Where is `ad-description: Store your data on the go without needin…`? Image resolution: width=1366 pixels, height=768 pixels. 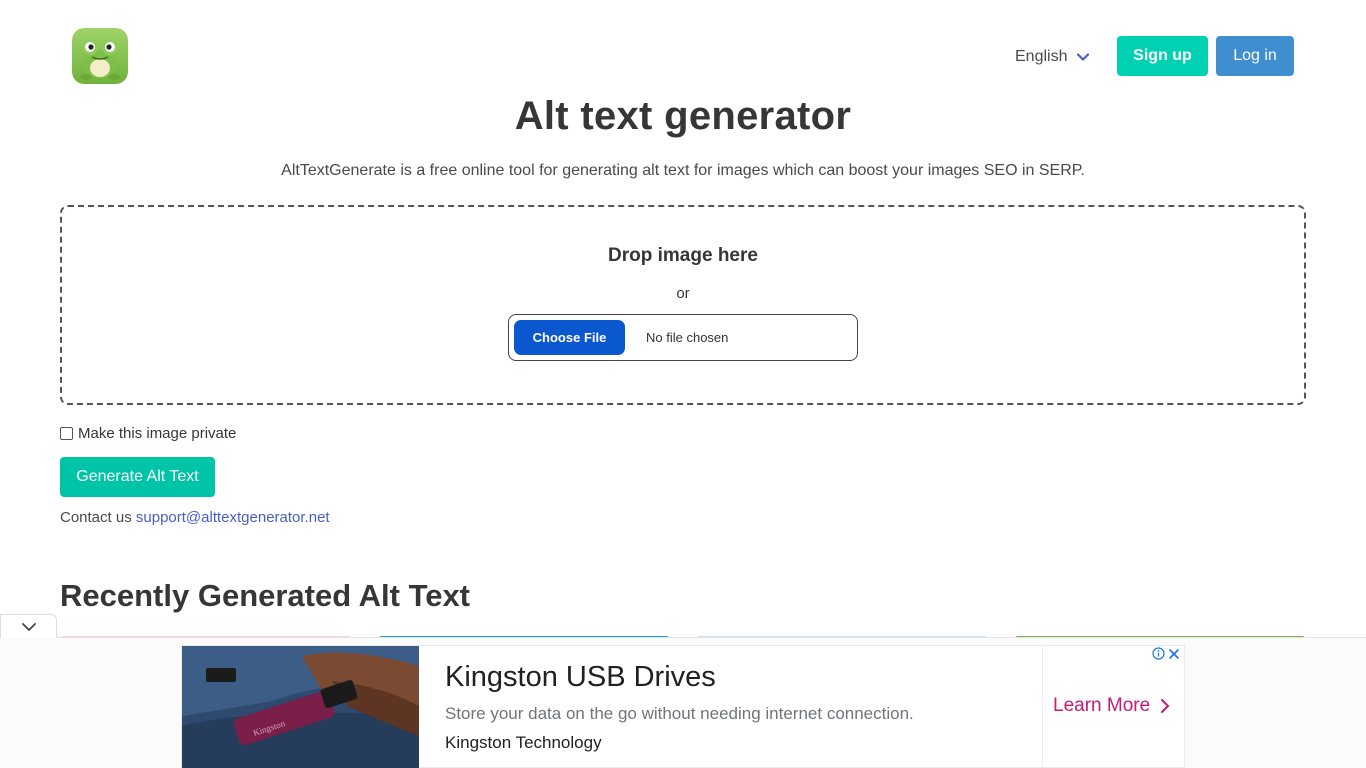
ad-description: Store your data on the go without needin… is located at coordinates (679, 713).